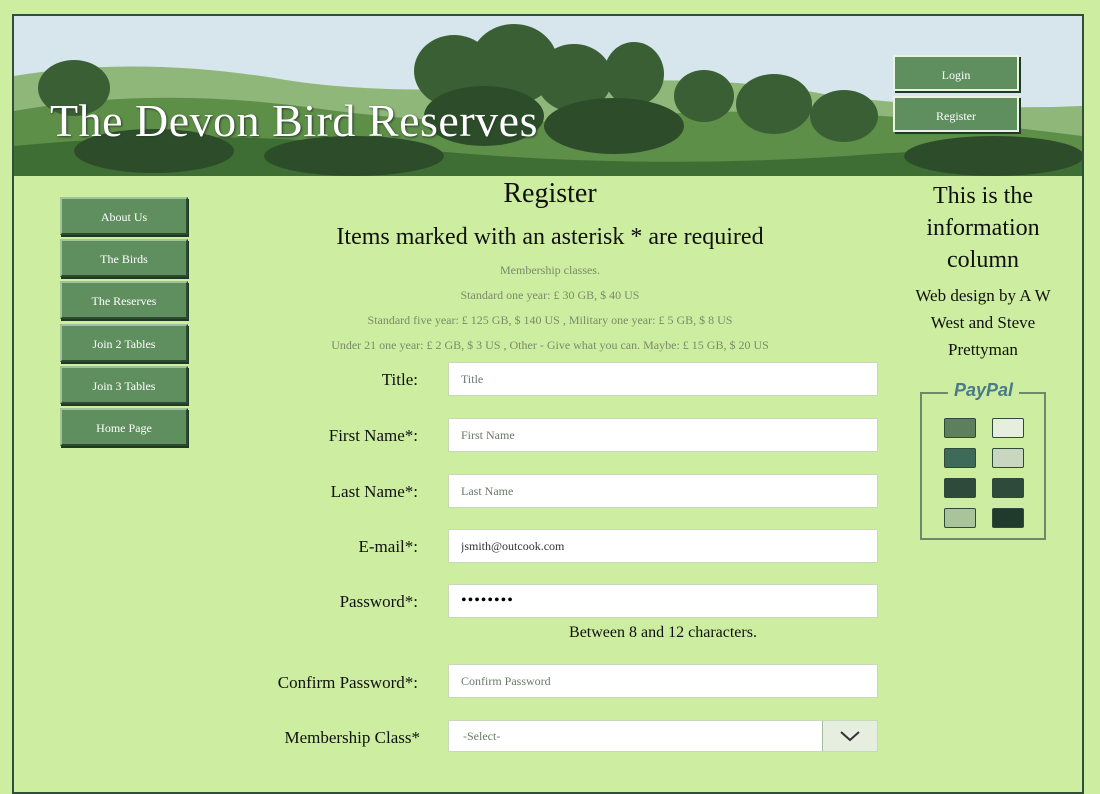 This screenshot has height=794, width=1100. Describe the element at coordinates (663, 601) in the screenshot. I see `password-input` at that location.